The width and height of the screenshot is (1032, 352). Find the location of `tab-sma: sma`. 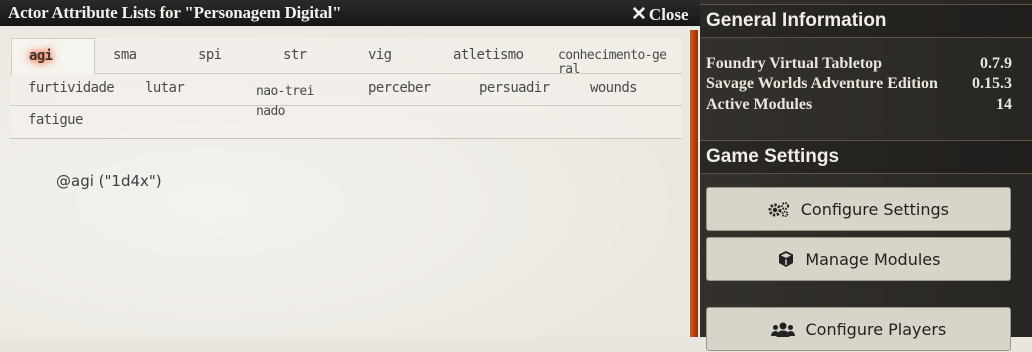

tab-sma: sma is located at coordinates (125, 55).